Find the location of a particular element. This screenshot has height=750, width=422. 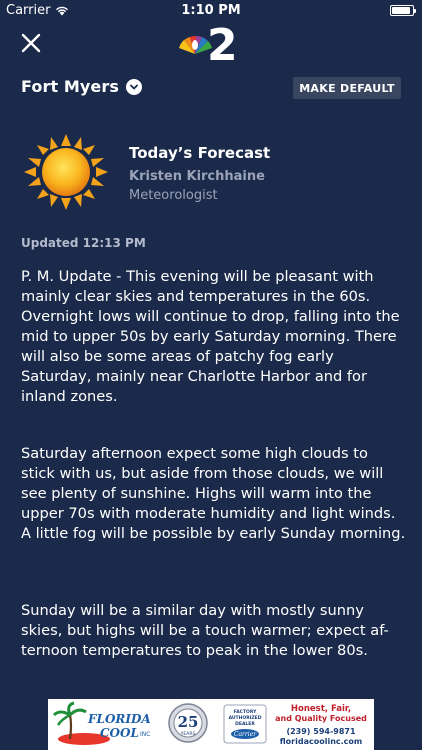

anniversary-seal: 25 YEARS is located at coordinates (188, 723).